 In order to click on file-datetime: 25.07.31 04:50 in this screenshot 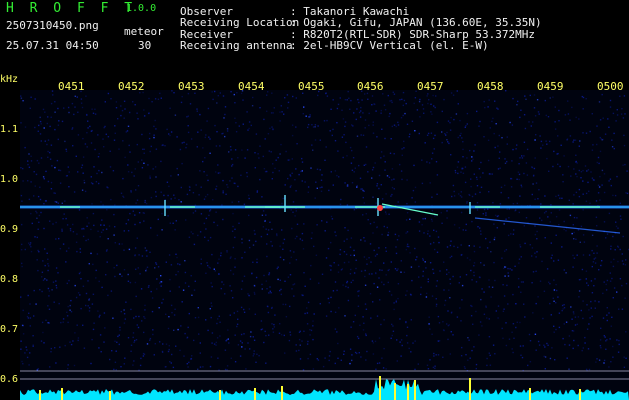, I will do `click(52, 45)`.